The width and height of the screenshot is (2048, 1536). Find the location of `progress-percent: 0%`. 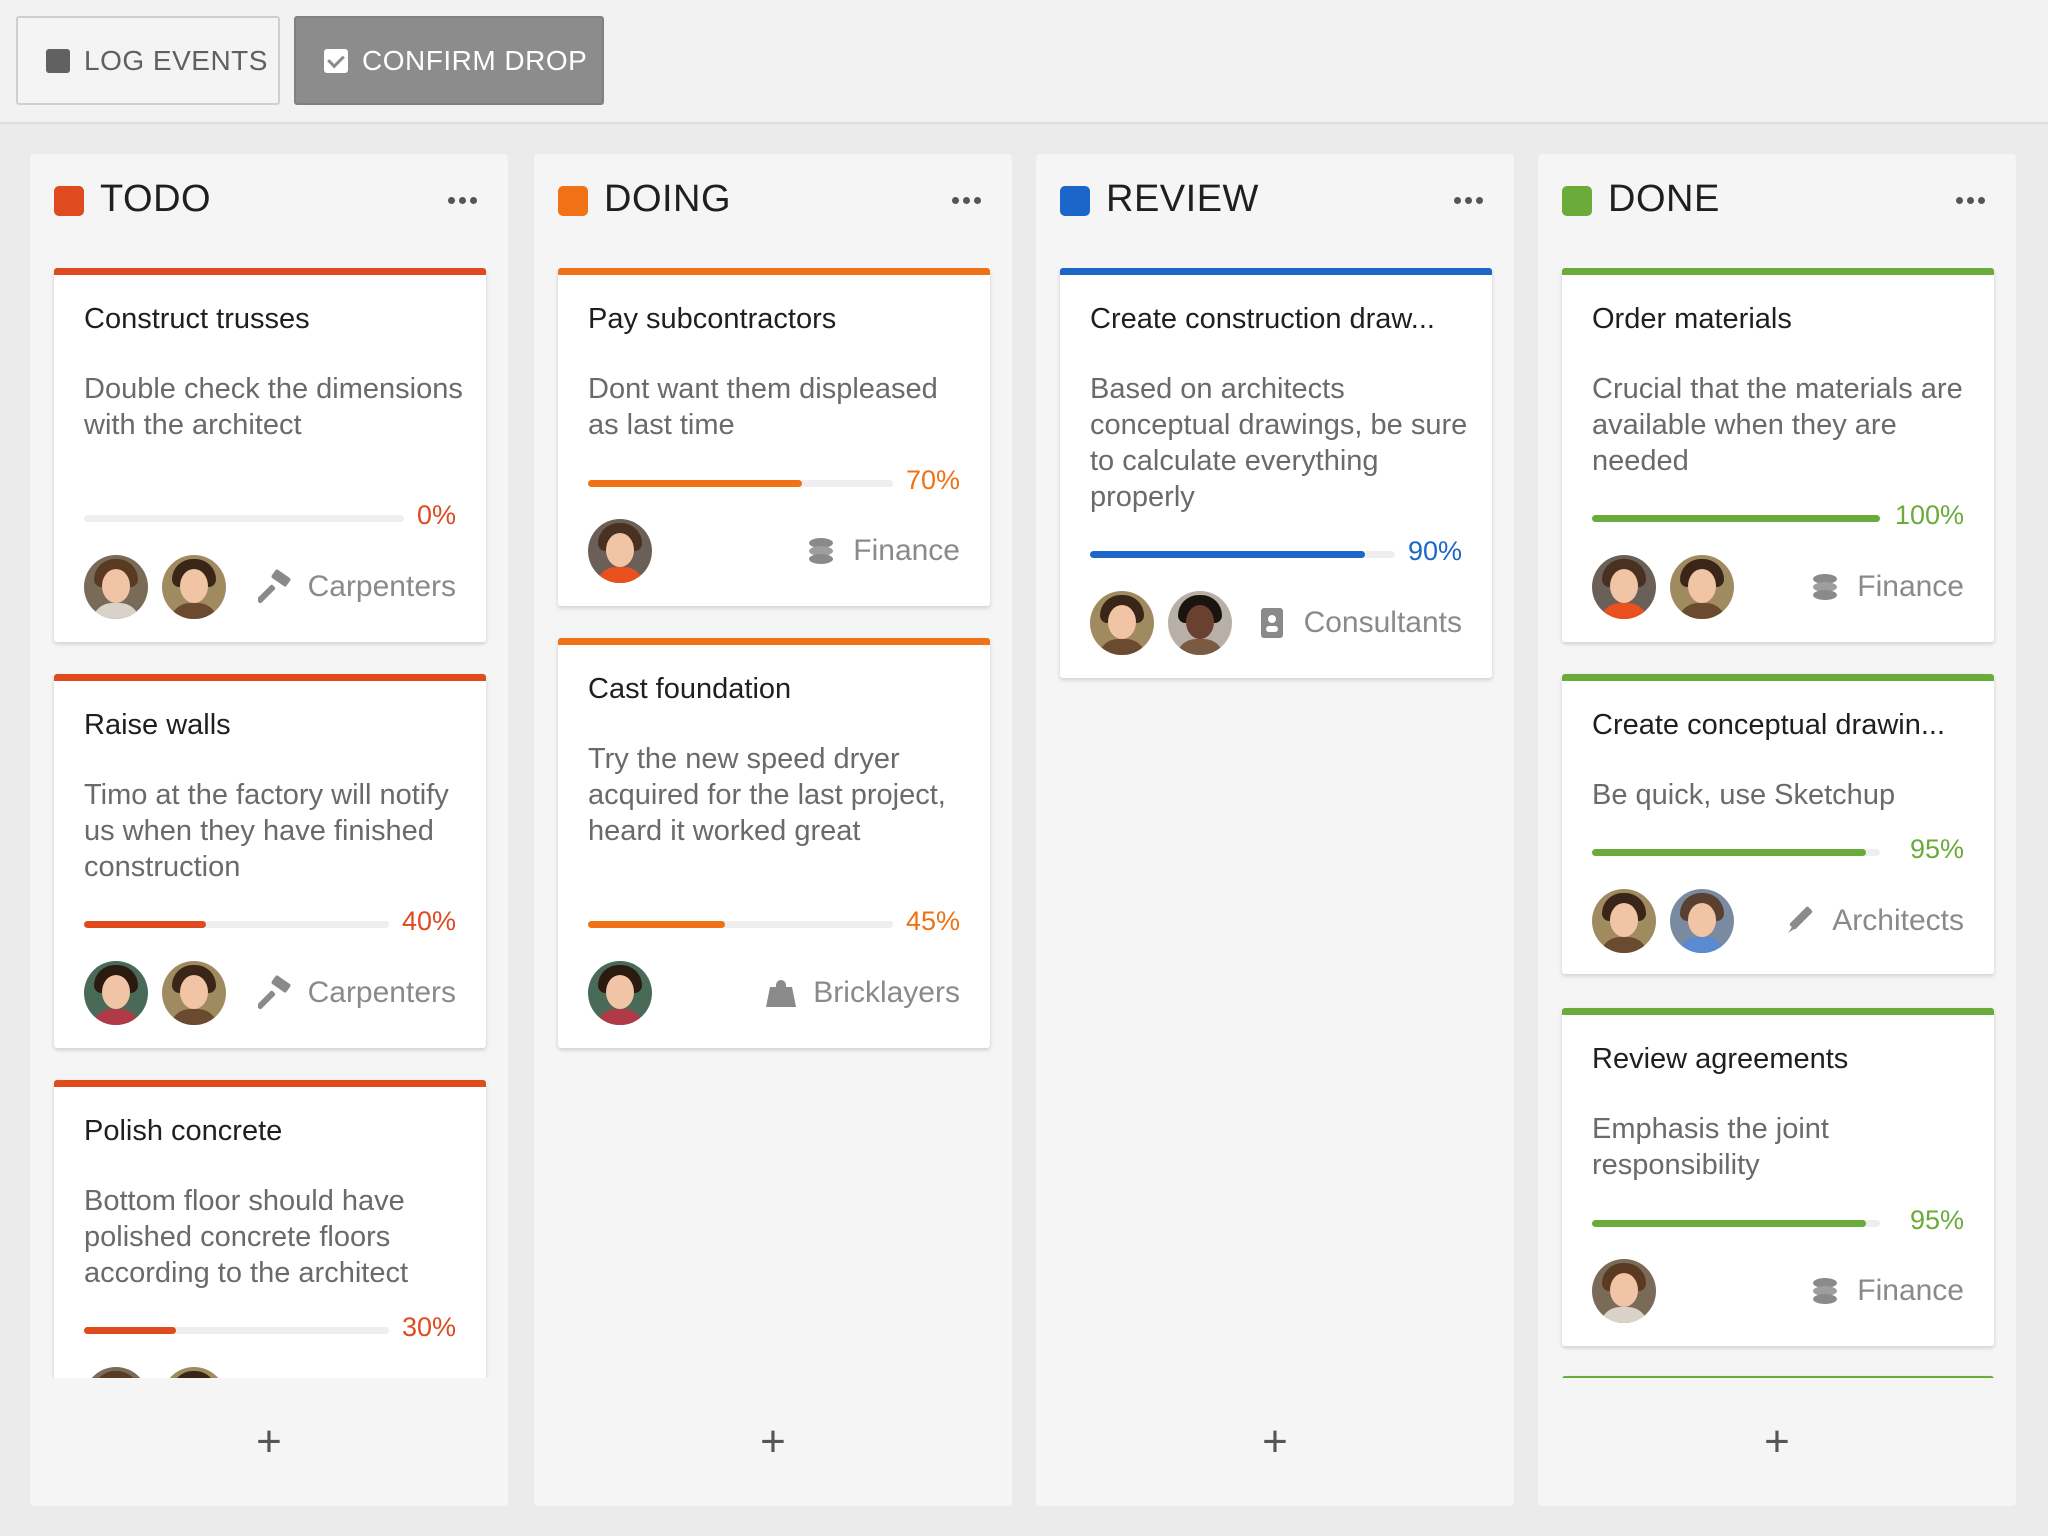

progress-percent: 0% is located at coordinates (436, 515).